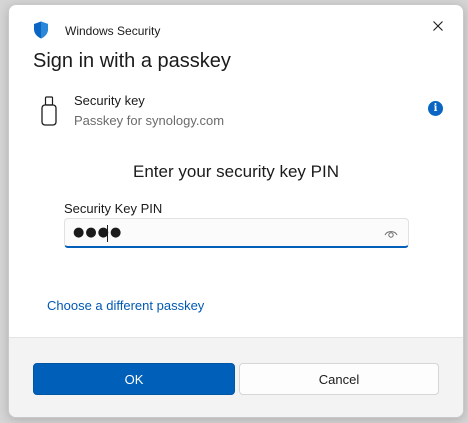 The height and width of the screenshot is (423, 468). Describe the element at coordinates (41, 30) in the screenshot. I see `shield-icon` at that location.